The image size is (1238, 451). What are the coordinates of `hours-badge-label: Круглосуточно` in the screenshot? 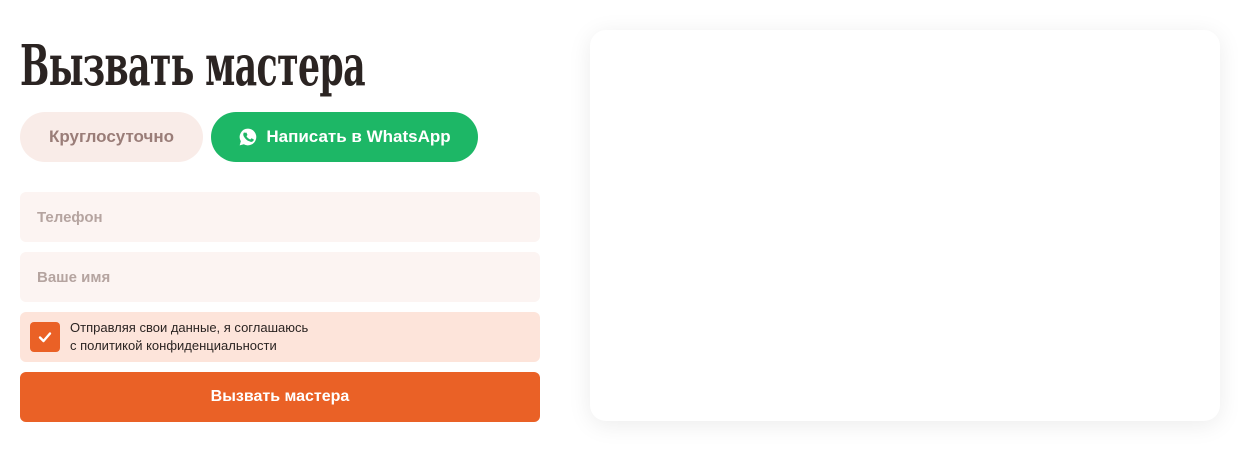 It's located at (111, 136).